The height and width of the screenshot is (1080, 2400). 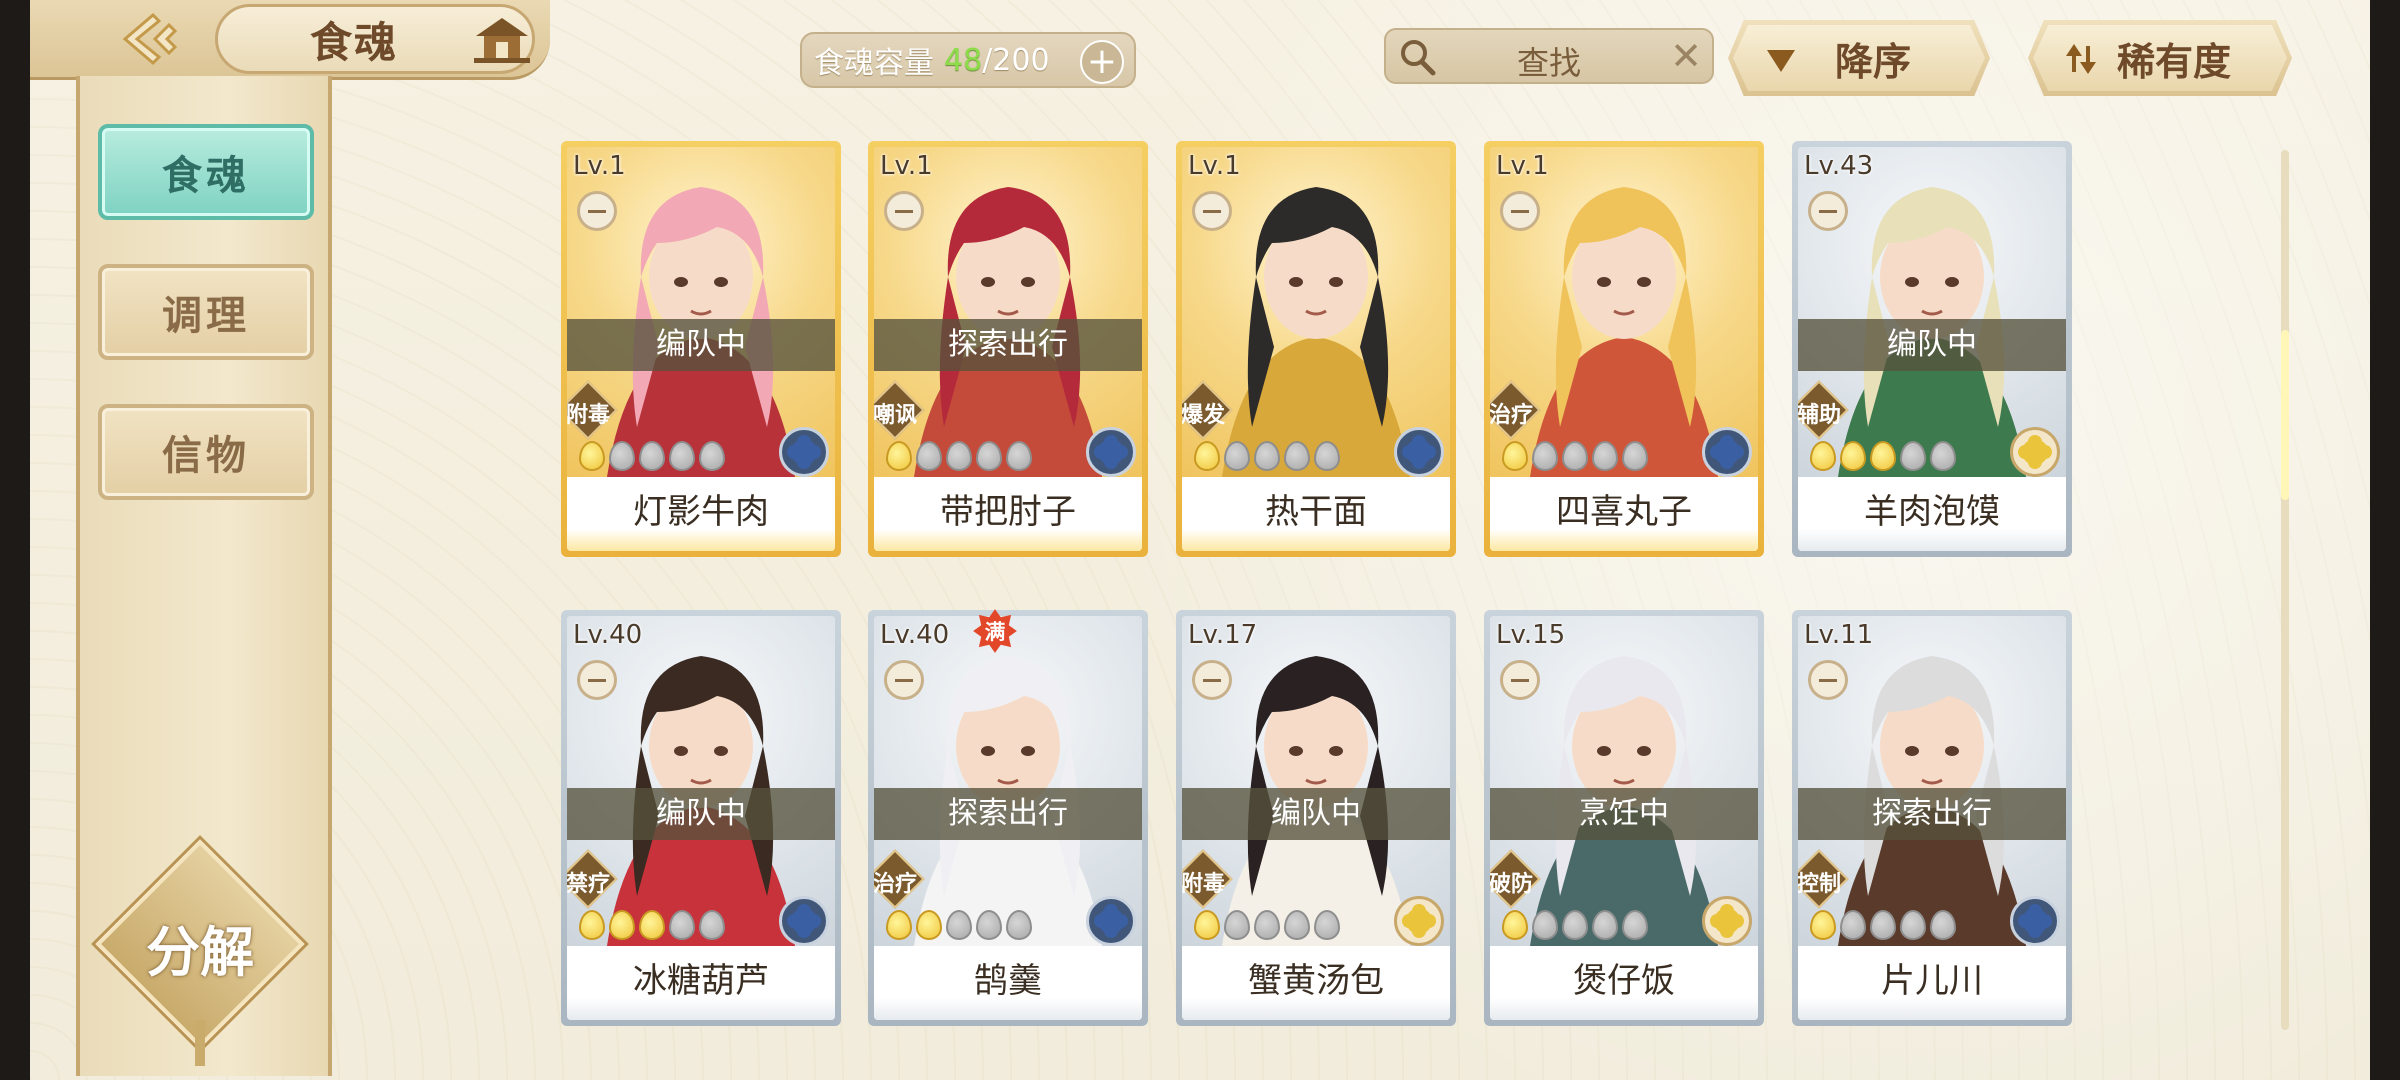 I want to click on sort-arrows-icon, so click(x=2081, y=59).